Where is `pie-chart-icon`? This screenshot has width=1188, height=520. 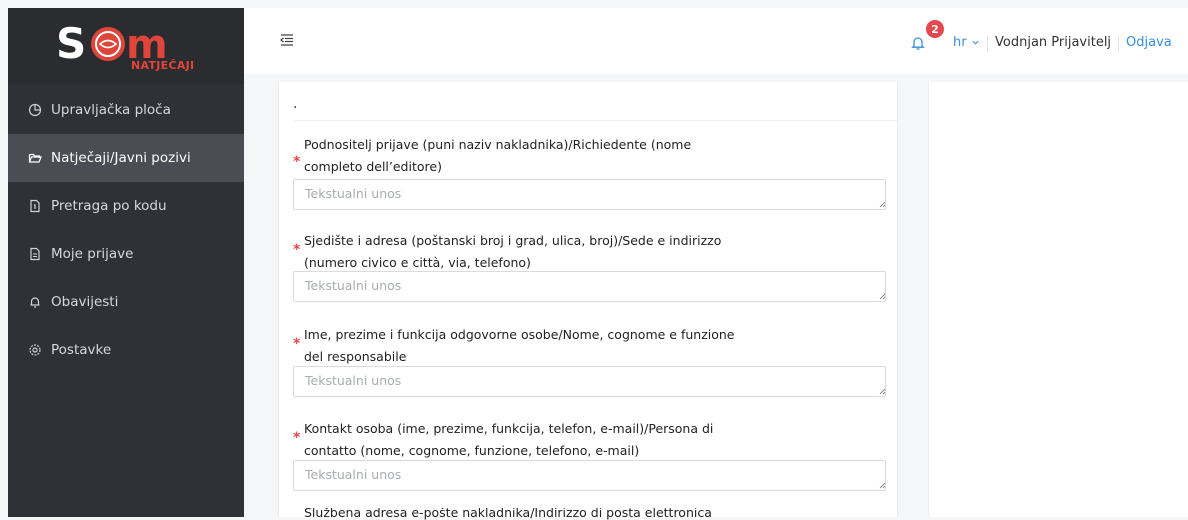
pie-chart-icon is located at coordinates (35, 110).